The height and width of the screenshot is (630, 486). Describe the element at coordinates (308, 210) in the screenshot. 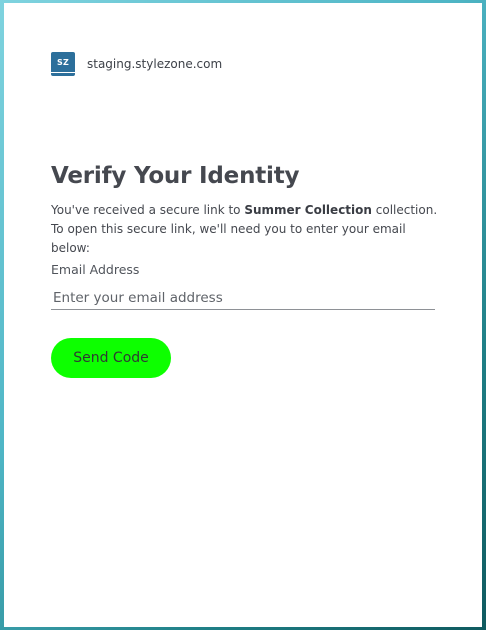

I see `collection-name: Summer Collection` at that location.